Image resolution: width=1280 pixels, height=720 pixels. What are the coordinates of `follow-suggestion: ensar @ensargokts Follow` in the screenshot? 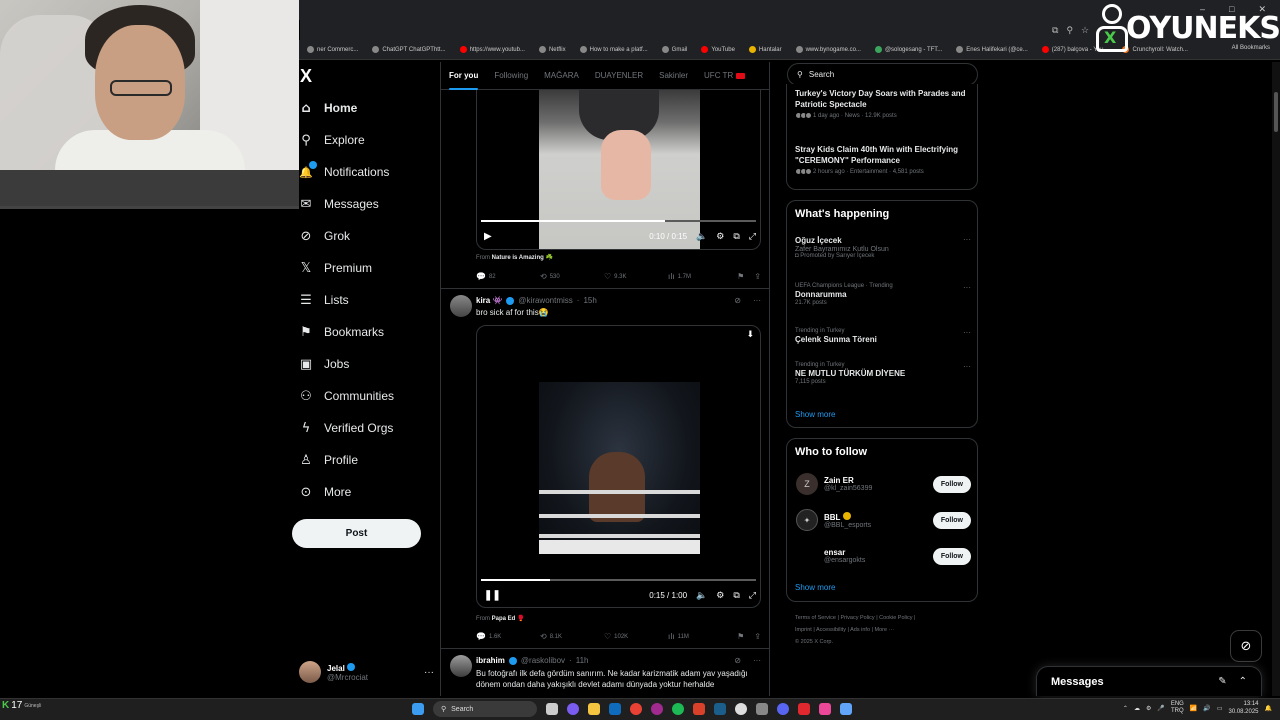 It's located at (883, 556).